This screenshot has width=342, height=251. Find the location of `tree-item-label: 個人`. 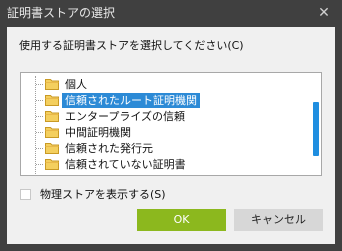

tree-item-label: 個人 is located at coordinates (76, 84).